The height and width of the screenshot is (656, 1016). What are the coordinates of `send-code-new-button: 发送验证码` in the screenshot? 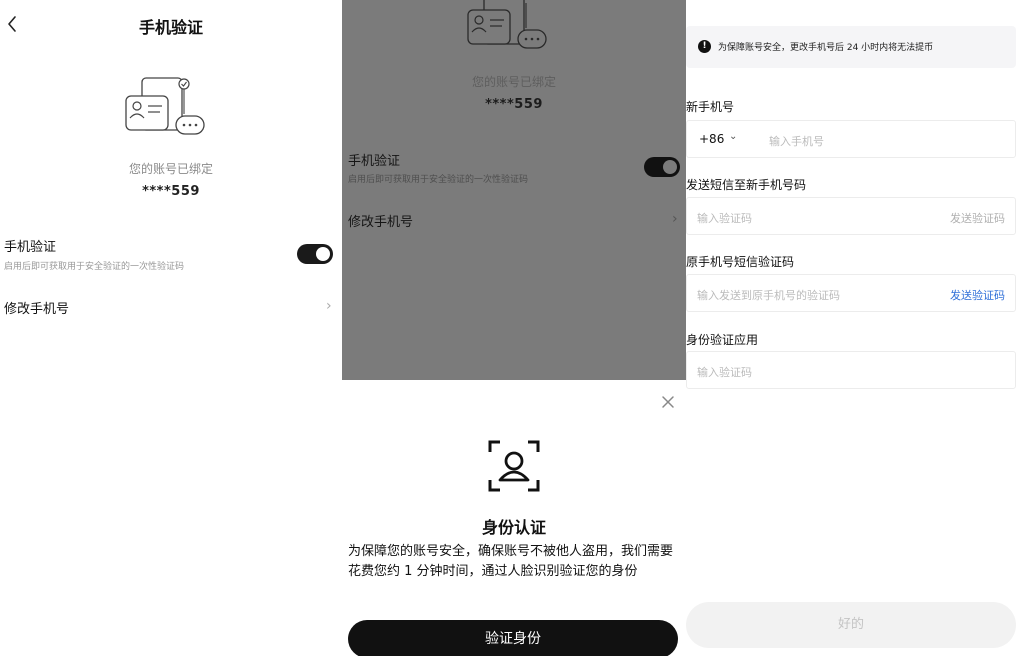 It's located at (977, 218).